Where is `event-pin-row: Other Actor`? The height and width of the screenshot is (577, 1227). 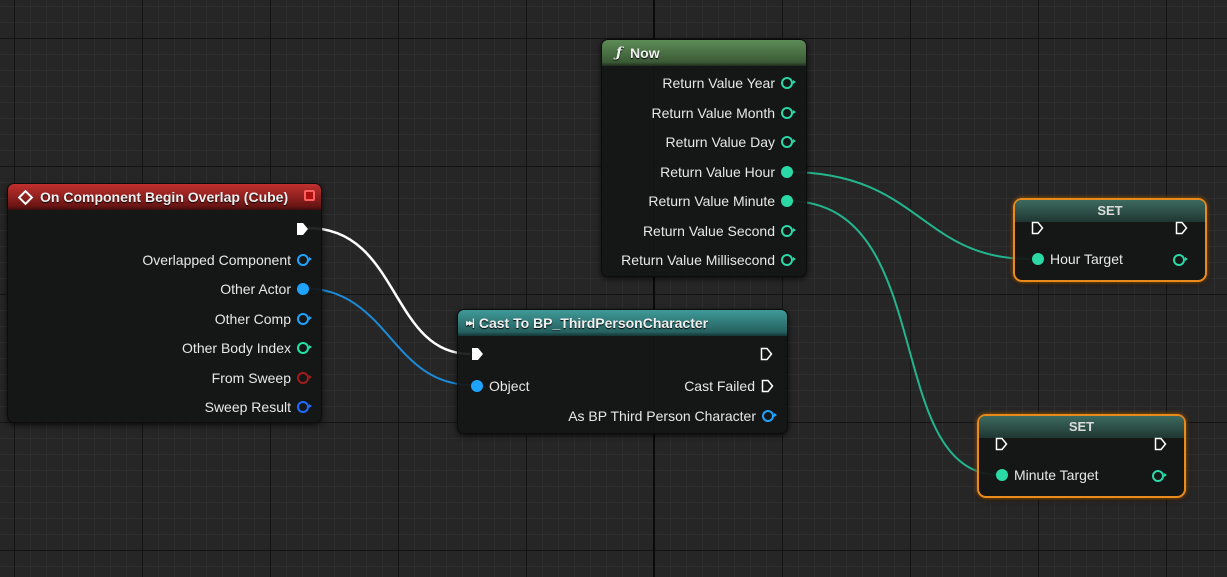 event-pin-row: Other Actor is located at coordinates (264, 289).